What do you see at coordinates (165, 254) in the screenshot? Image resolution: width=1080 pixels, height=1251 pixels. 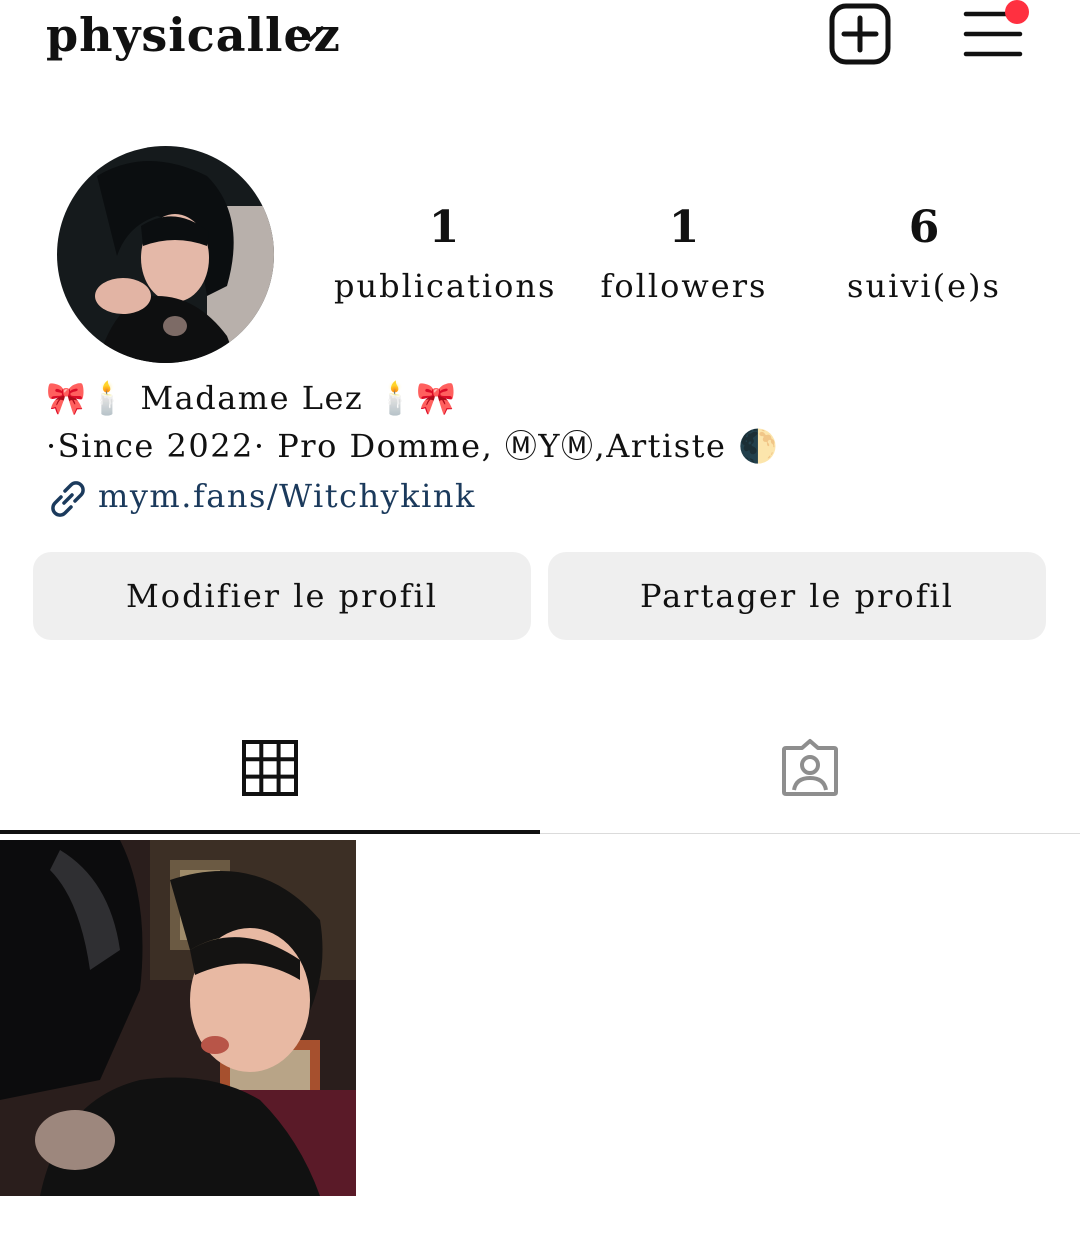 I see `avatar` at bounding box center [165, 254].